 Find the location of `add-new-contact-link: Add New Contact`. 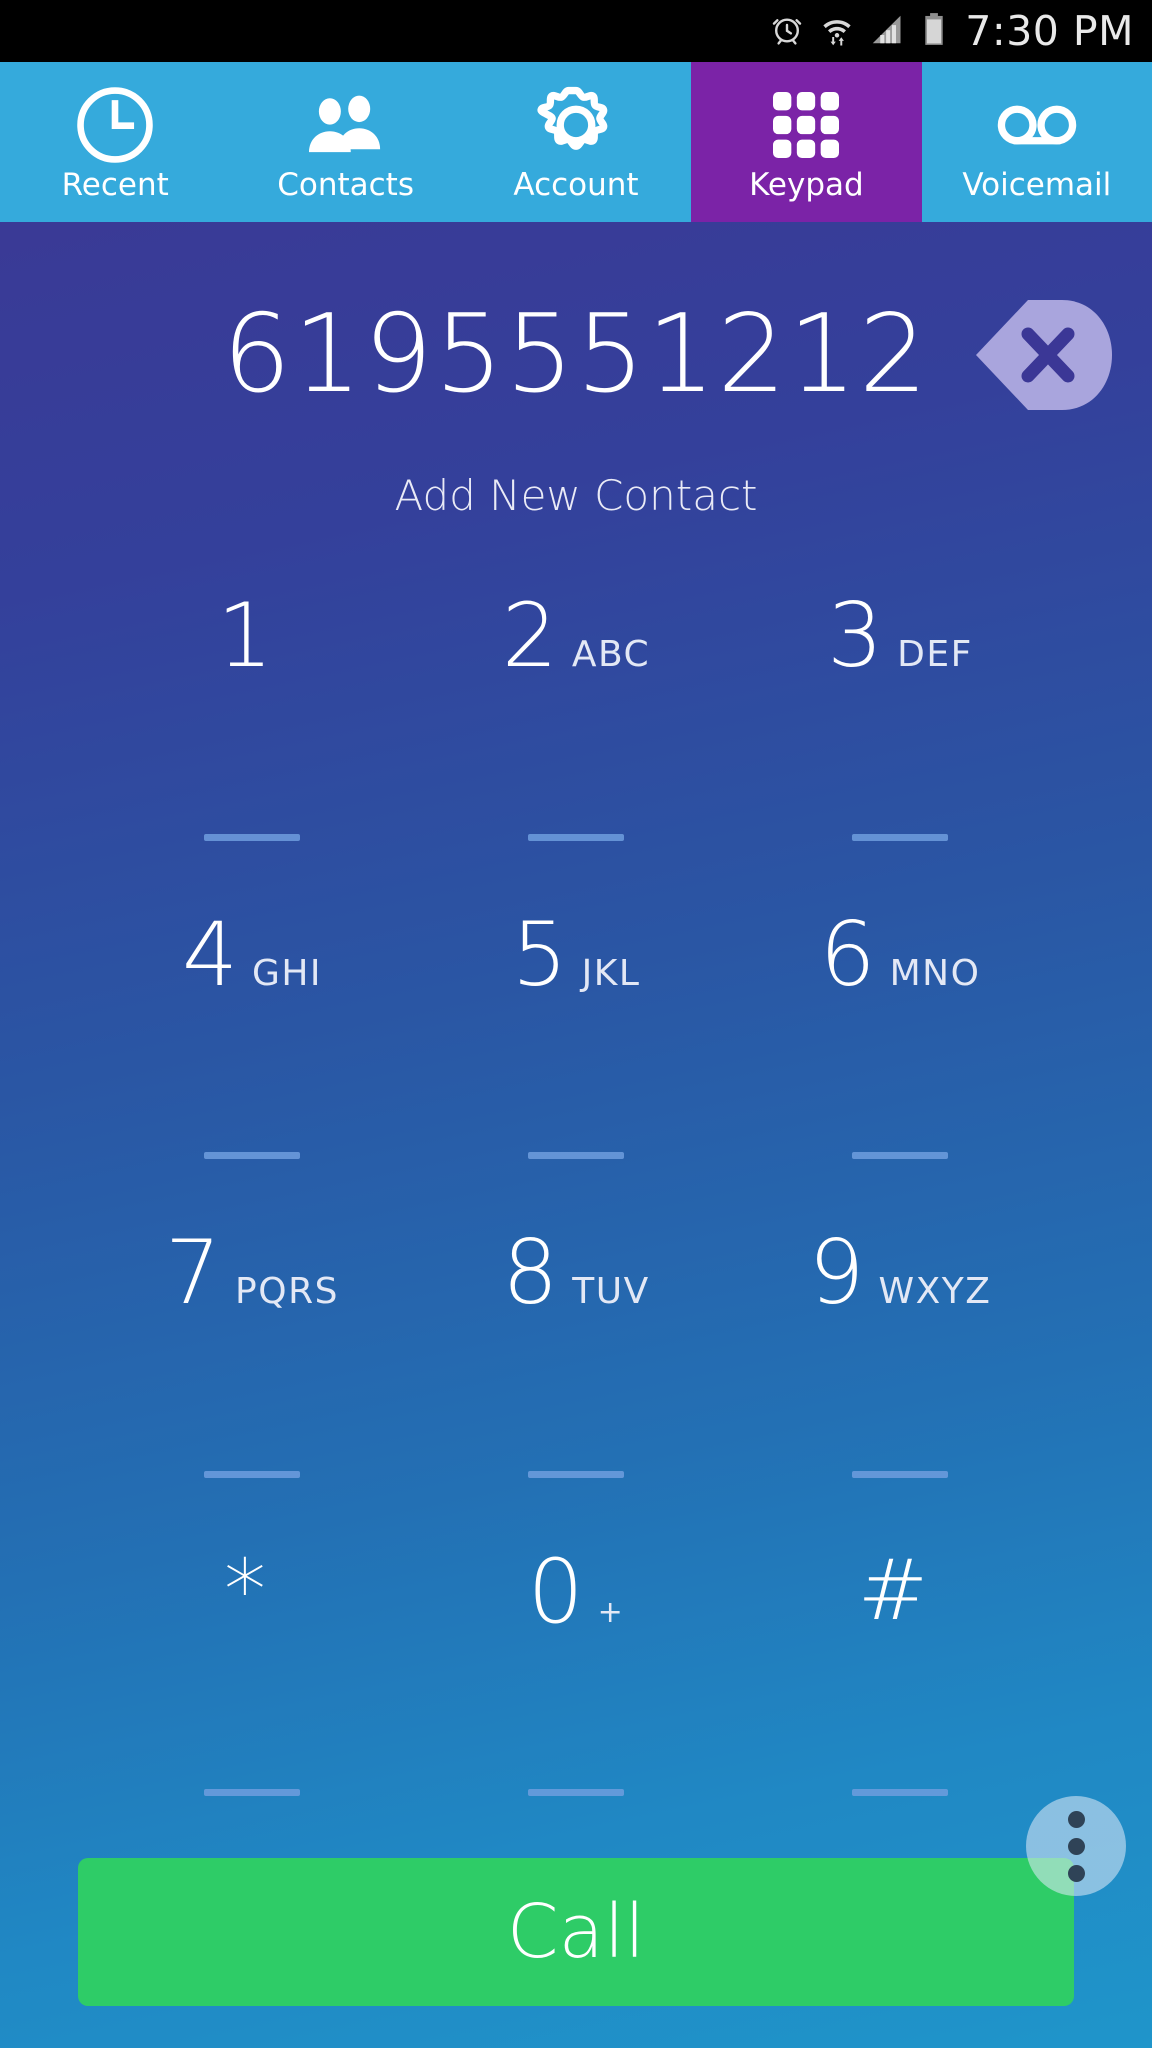

add-new-contact-link: Add New Contact is located at coordinates (575, 495).